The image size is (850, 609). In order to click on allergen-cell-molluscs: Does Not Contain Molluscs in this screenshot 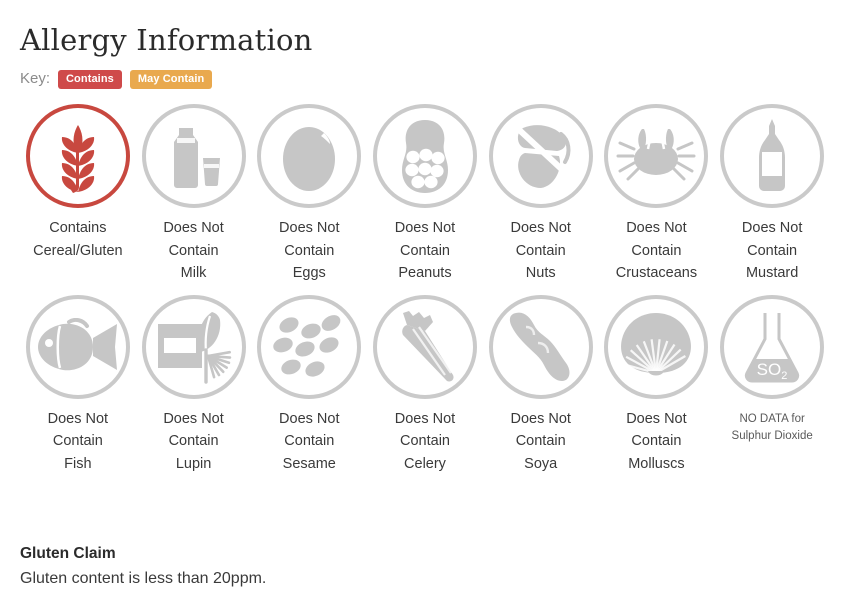, I will do `click(657, 385)`.